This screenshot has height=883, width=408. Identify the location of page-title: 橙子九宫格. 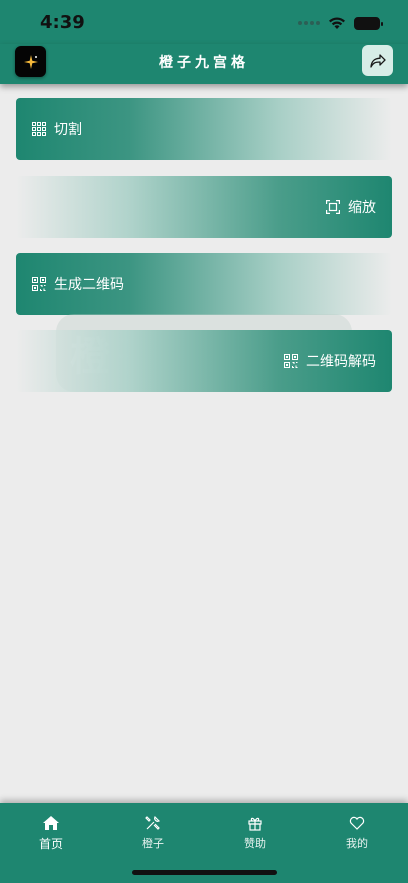
(204, 63).